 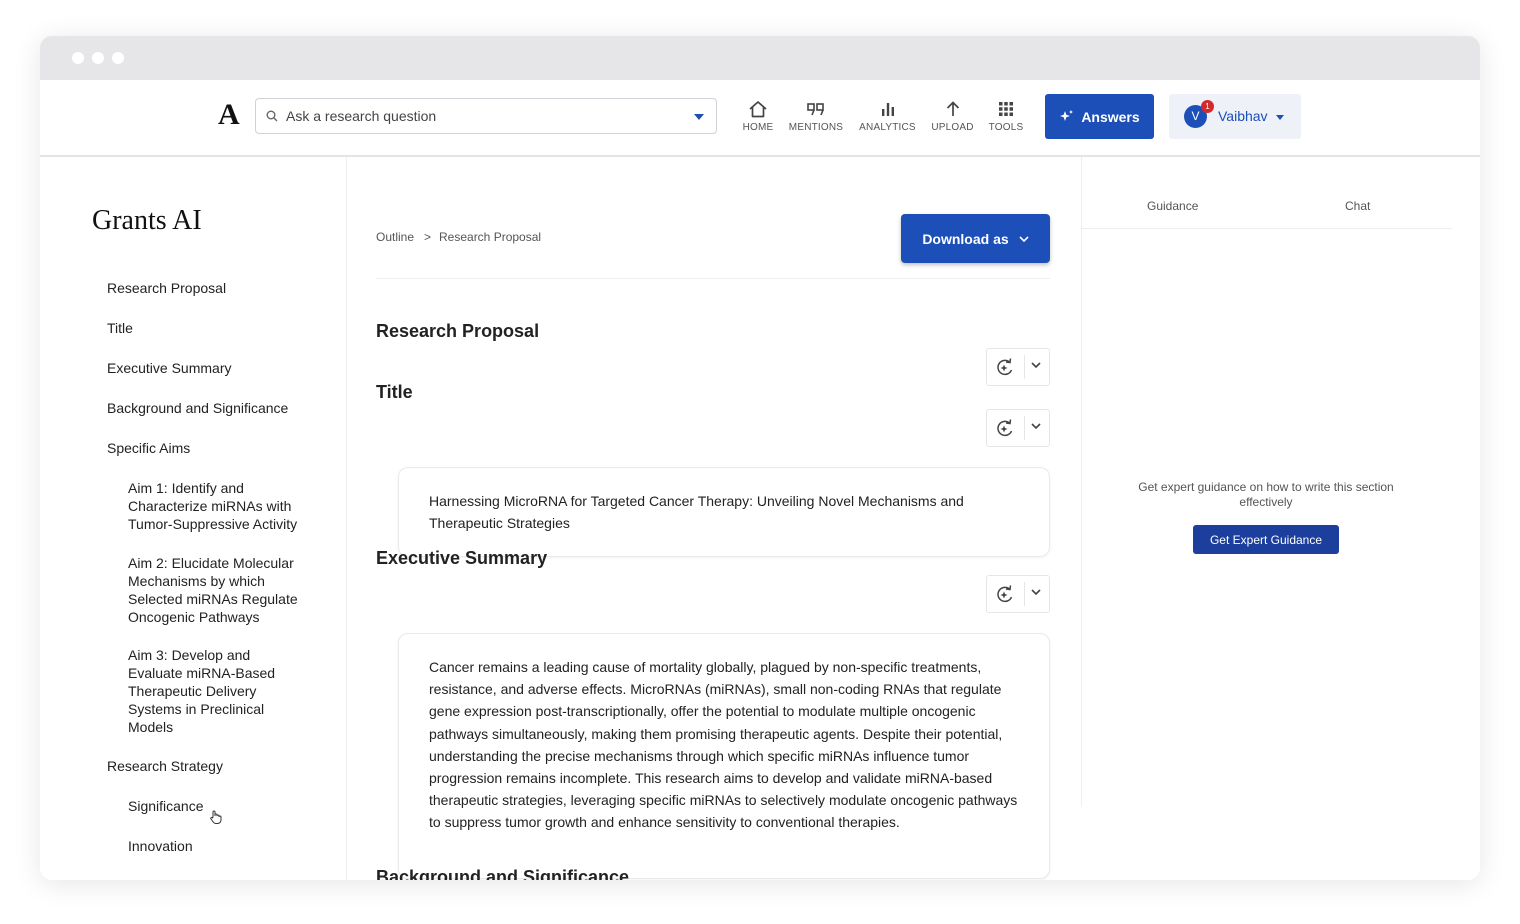 What do you see at coordinates (815, 109) in the screenshot?
I see `quote-icon` at bounding box center [815, 109].